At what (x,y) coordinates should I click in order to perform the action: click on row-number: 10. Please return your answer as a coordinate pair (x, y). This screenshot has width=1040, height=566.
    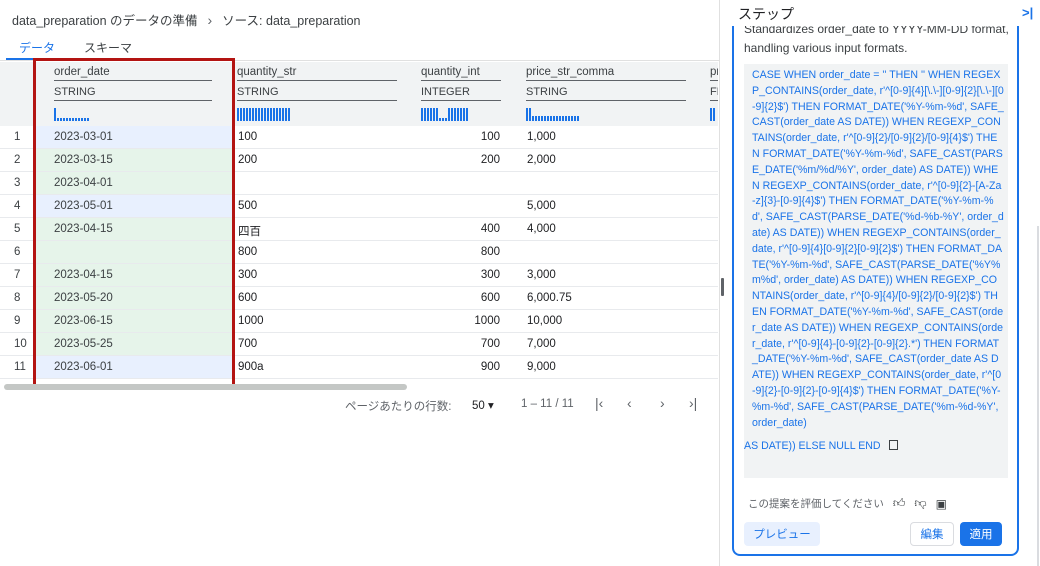
    Looking at the image, I should click on (20, 344).